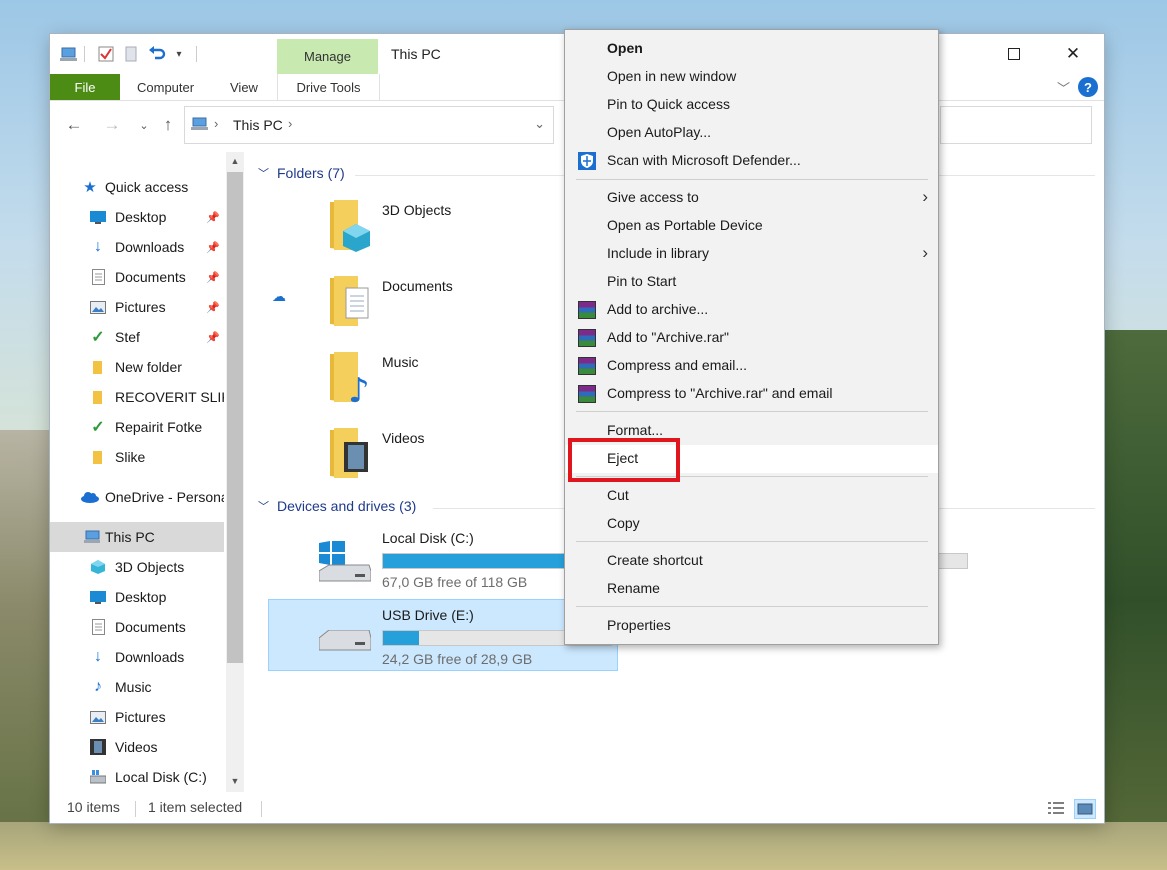 The image size is (1167, 870). I want to click on sidebar-item-music: ♪ Music, so click(137, 687).